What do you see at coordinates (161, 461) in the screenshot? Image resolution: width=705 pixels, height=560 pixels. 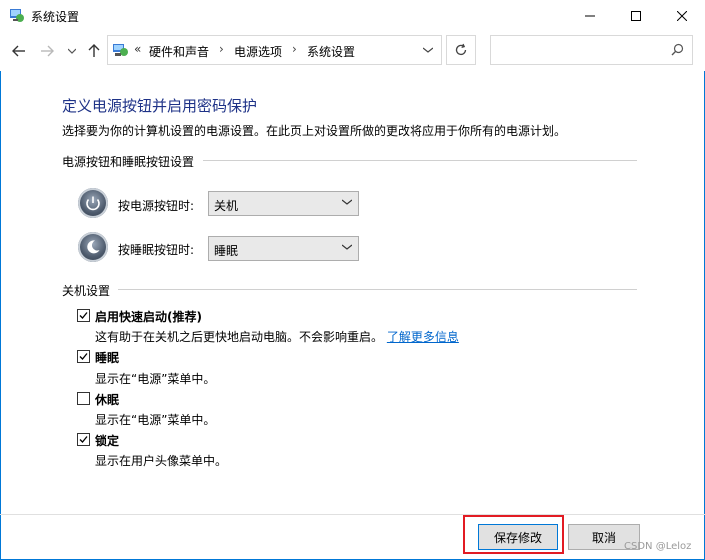 I see `lock-description: 显示在用户头像菜单中。` at bounding box center [161, 461].